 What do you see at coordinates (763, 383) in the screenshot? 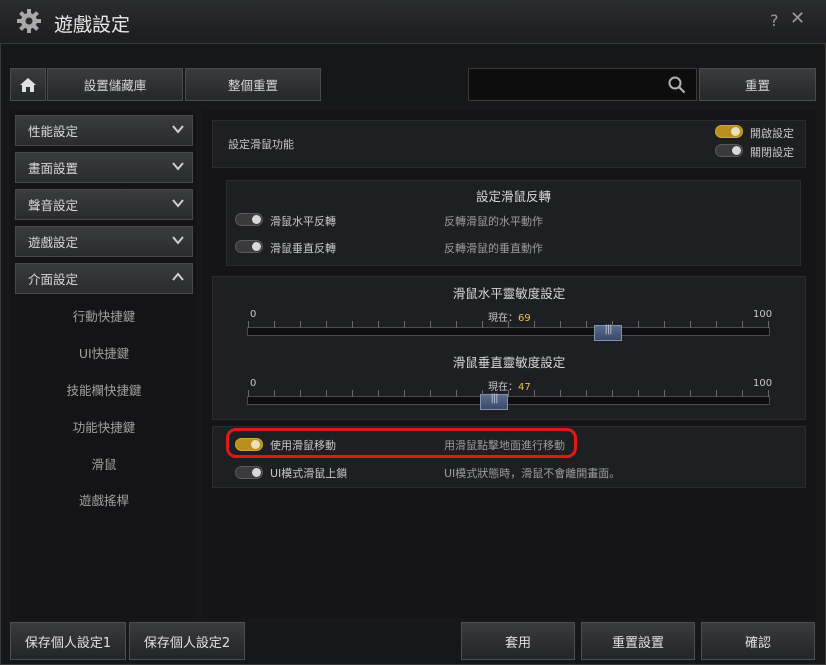
I see `vertical-max-label: 100` at bounding box center [763, 383].